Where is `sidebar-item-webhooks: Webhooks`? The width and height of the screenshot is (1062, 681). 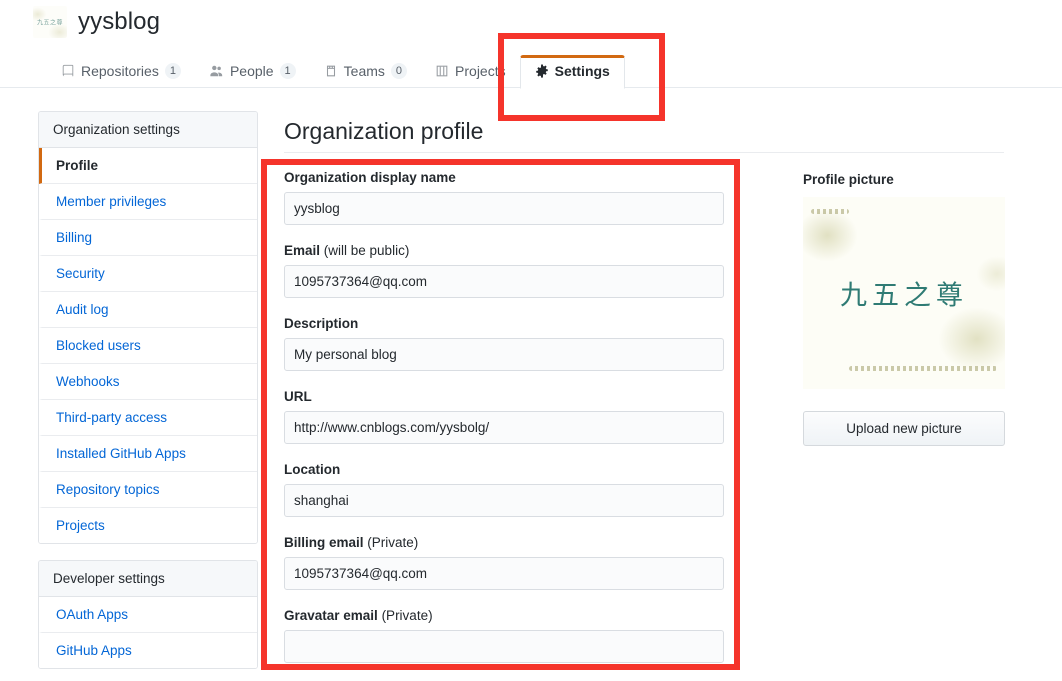
sidebar-item-webhooks: Webhooks is located at coordinates (148, 382).